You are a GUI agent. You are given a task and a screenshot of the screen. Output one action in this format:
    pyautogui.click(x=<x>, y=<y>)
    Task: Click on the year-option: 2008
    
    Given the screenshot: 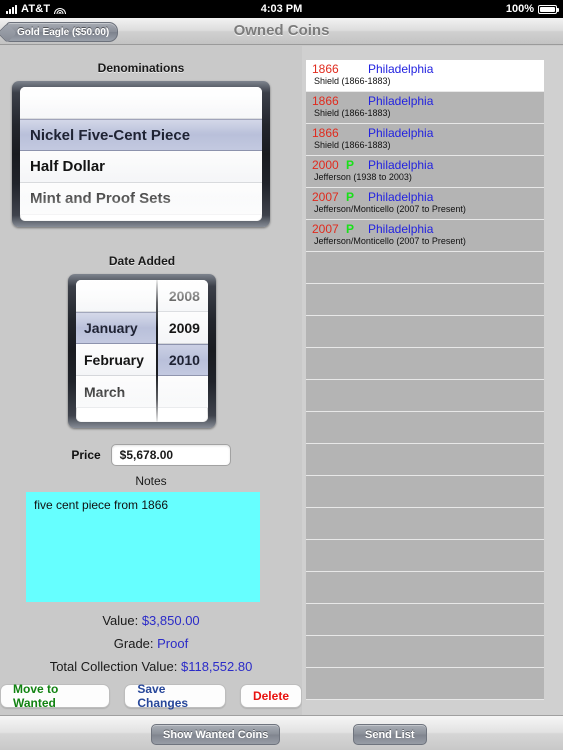 What is the action you would take?
    pyautogui.click(x=182, y=296)
    